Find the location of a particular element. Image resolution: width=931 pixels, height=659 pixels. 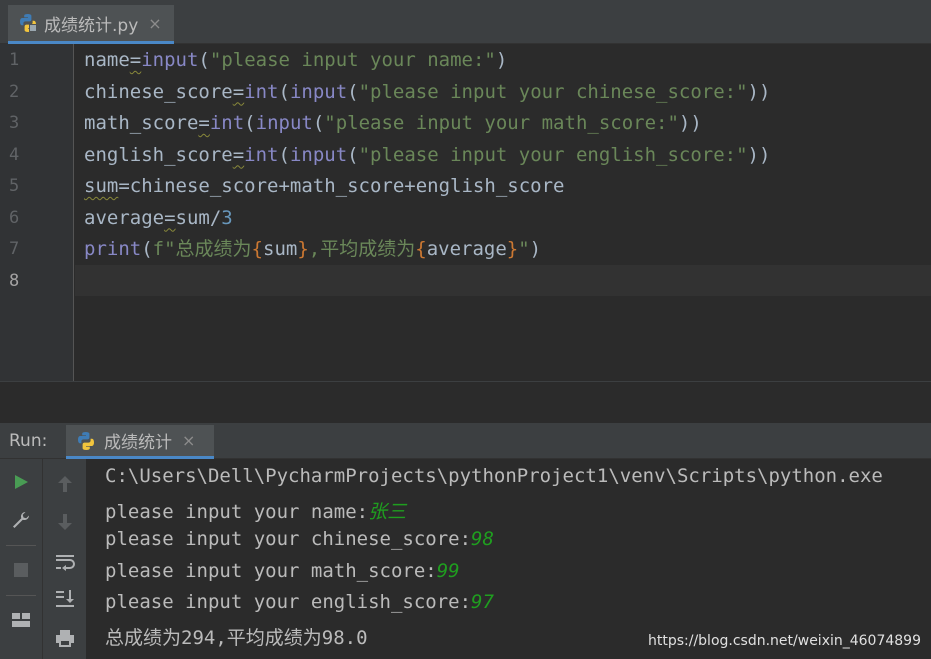

console-user-input: 张三 is located at coordinates (387, 512).